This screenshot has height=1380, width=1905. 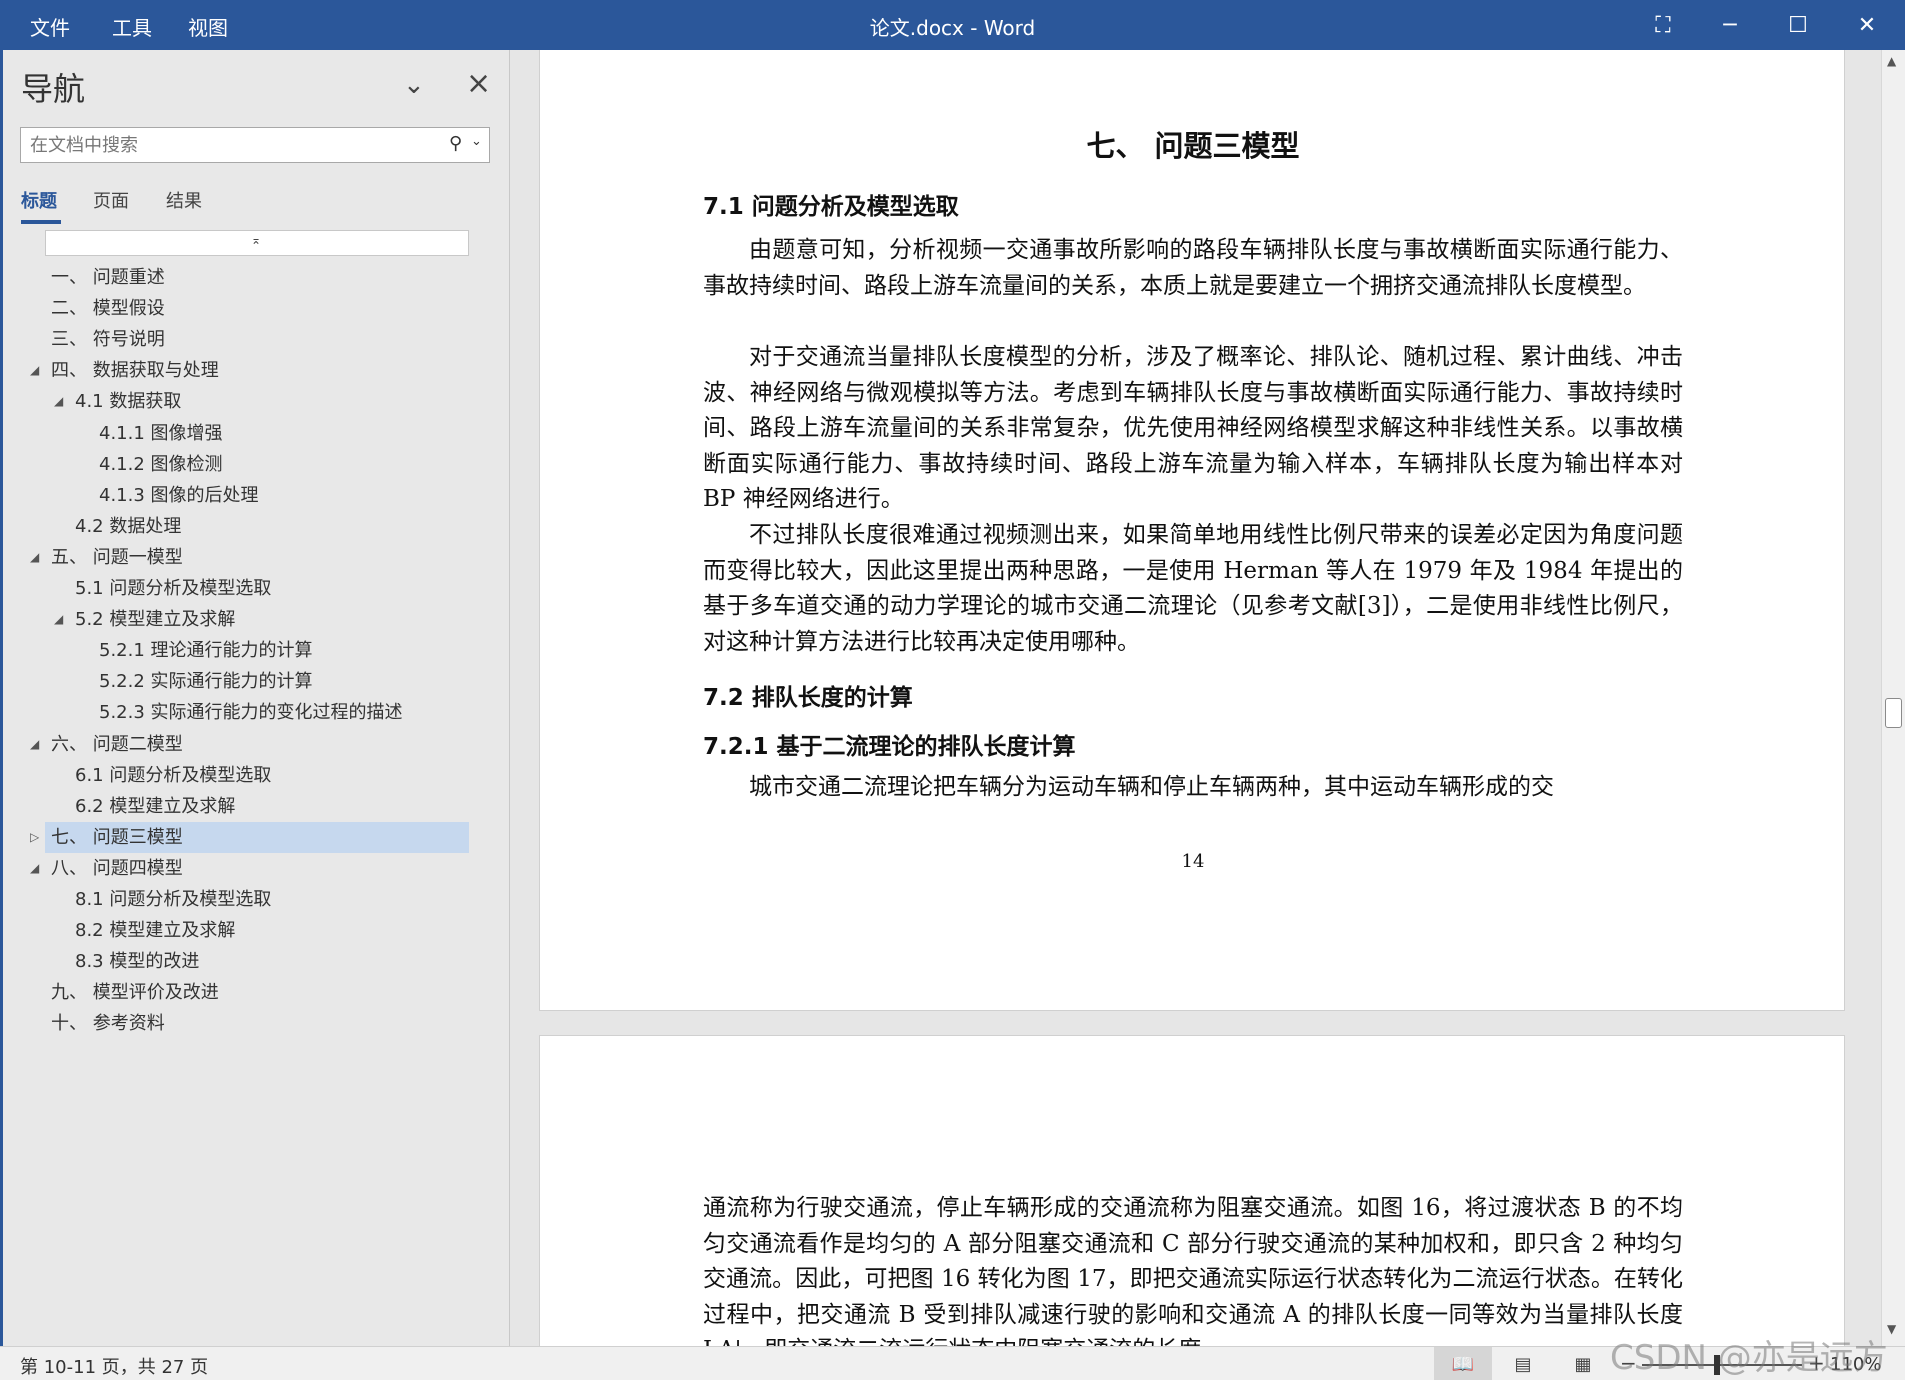 What do you see at coordinates (208, 26) in the screenshot?
I see `menu-view: 视图` at bounding box center [208, 26].